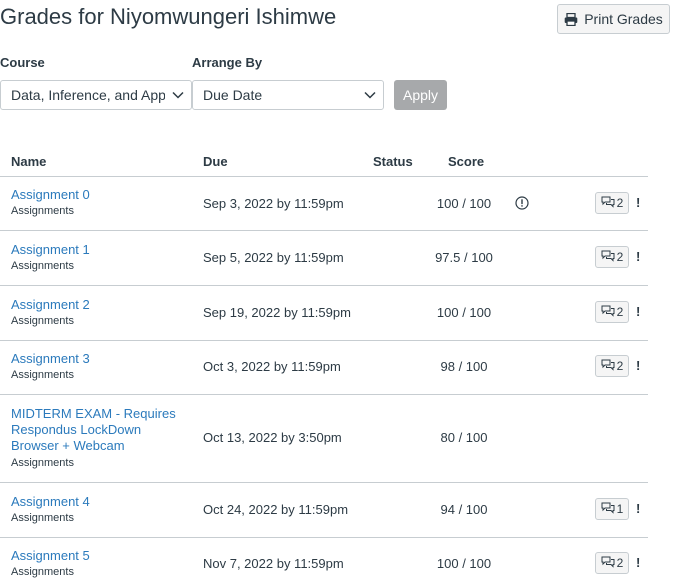  Describe the element at coordinates (288, 95) in the screenshot. I see `arrange-by-select: Due Date` at that location.